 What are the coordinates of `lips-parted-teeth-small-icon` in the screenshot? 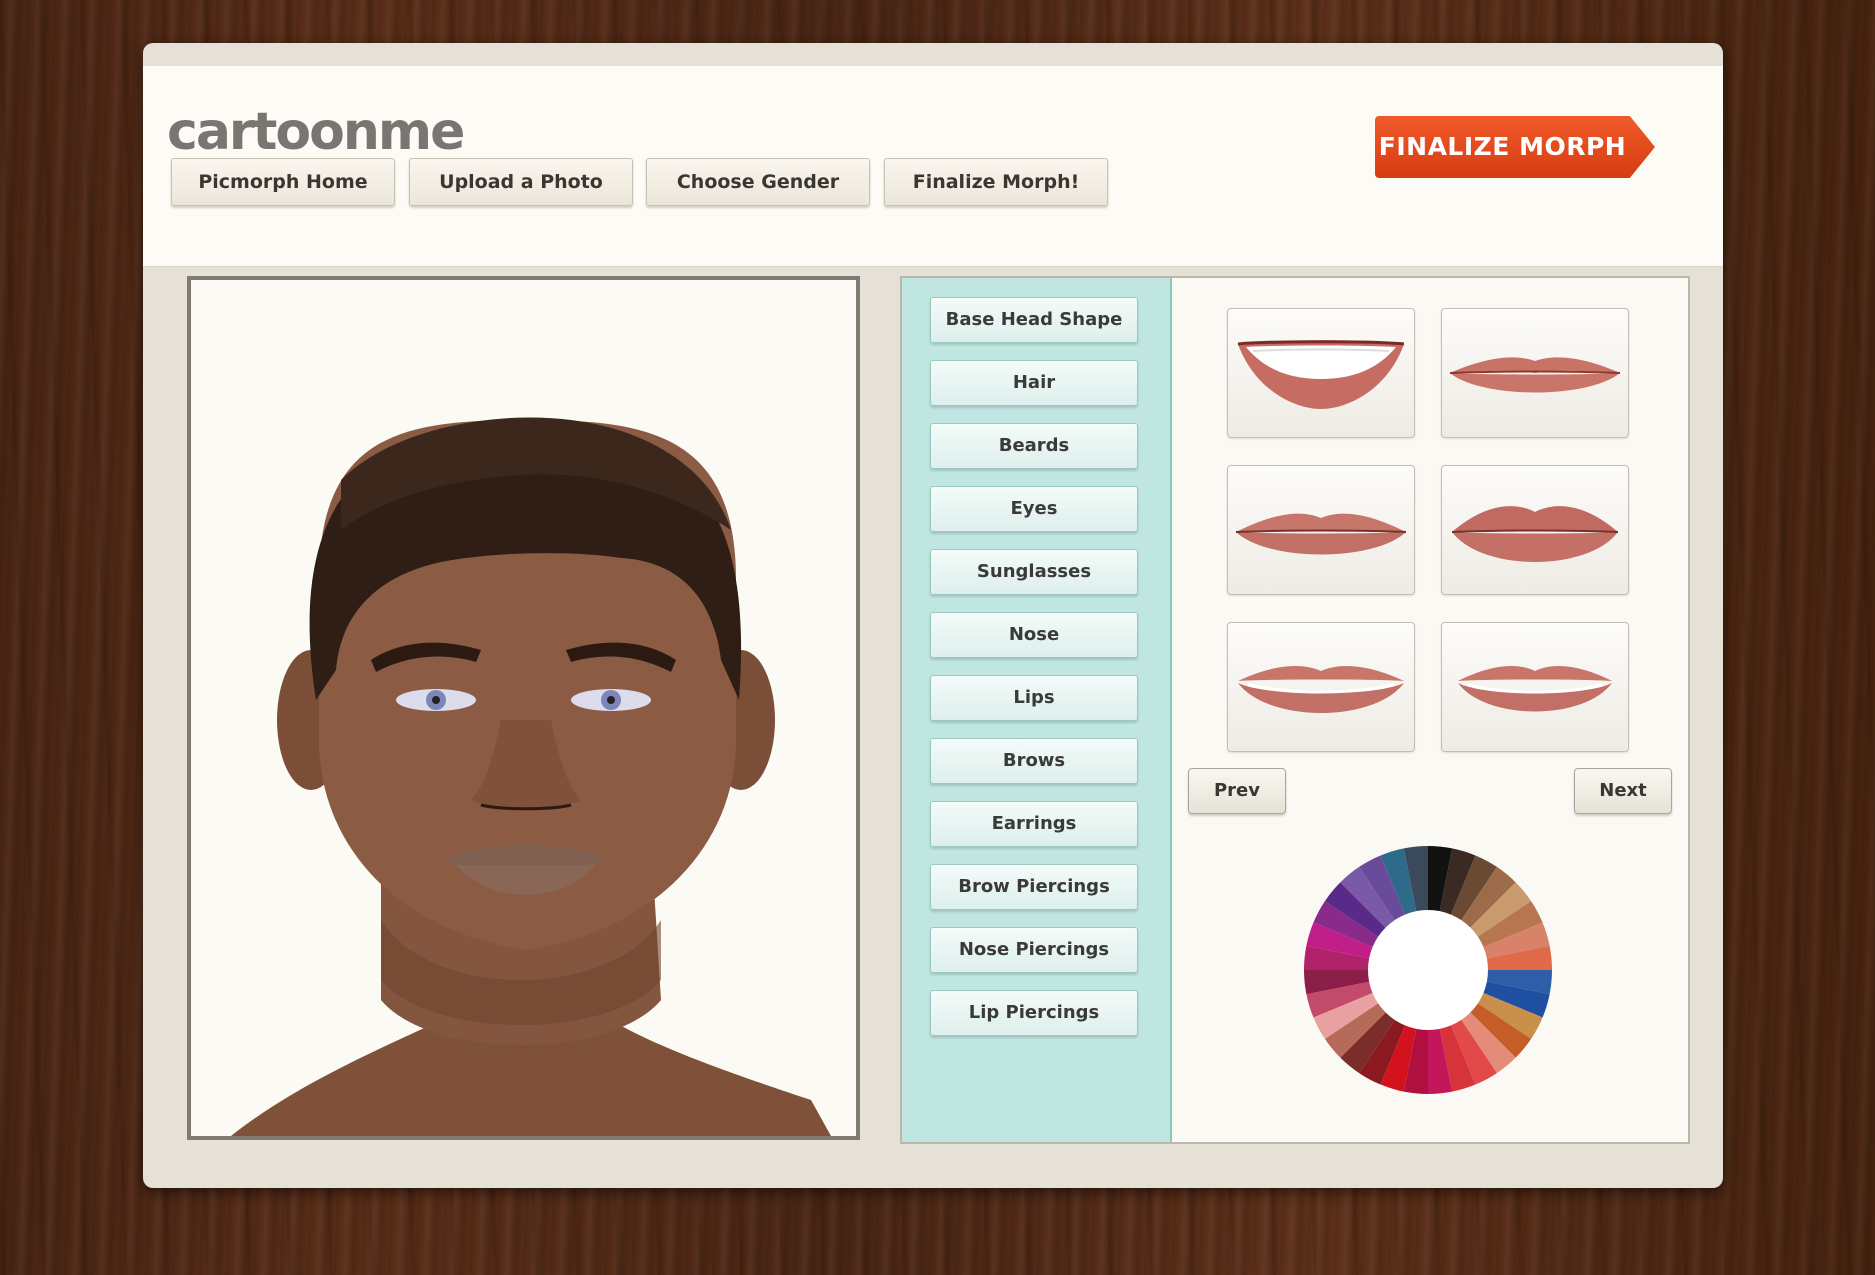 It's located at (1535, 689).